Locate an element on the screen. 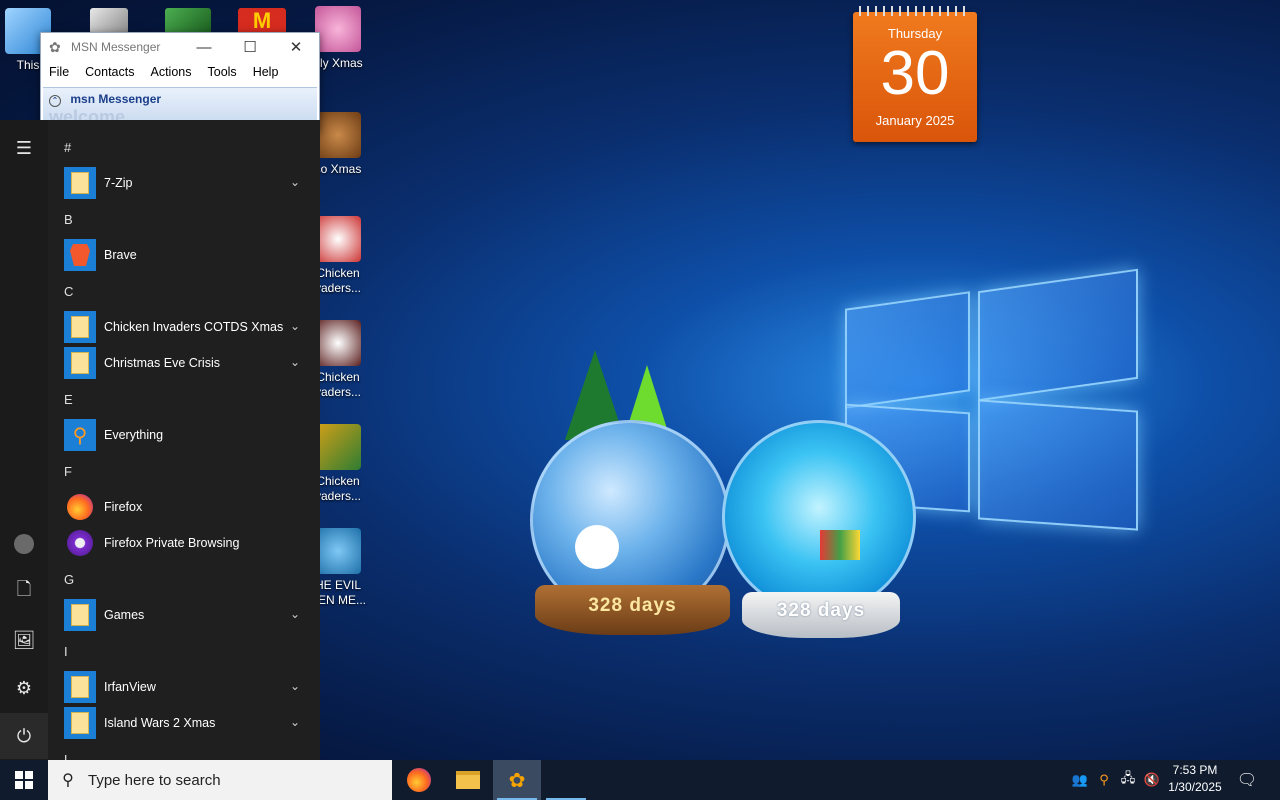 Image resolution: width=1280 pixels, height=800 pixels. app-everything: ⚲ Everything is located at coordinates (184, 435).